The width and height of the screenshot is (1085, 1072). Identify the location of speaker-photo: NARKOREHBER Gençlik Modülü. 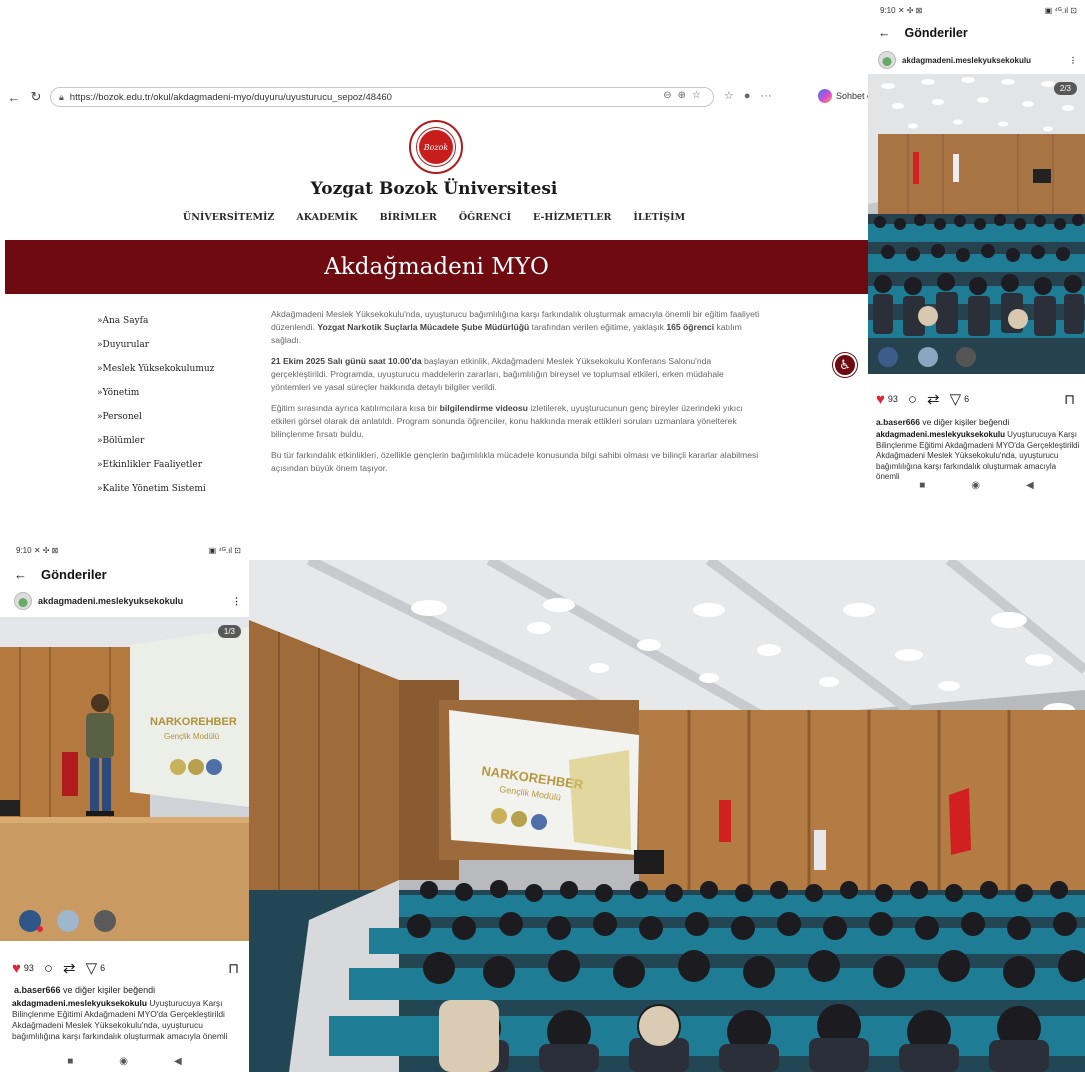
(124, 779).